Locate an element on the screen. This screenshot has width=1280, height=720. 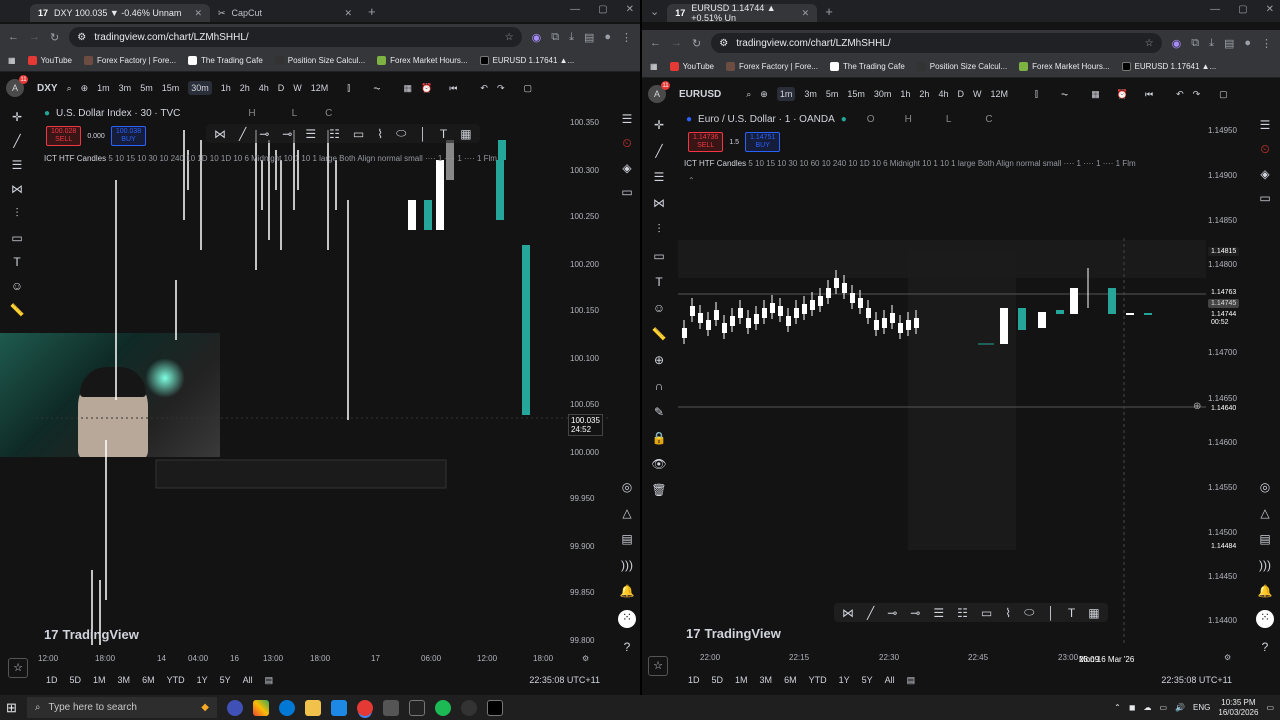
range-5y: 5Y is located at coordinates (225, 680).